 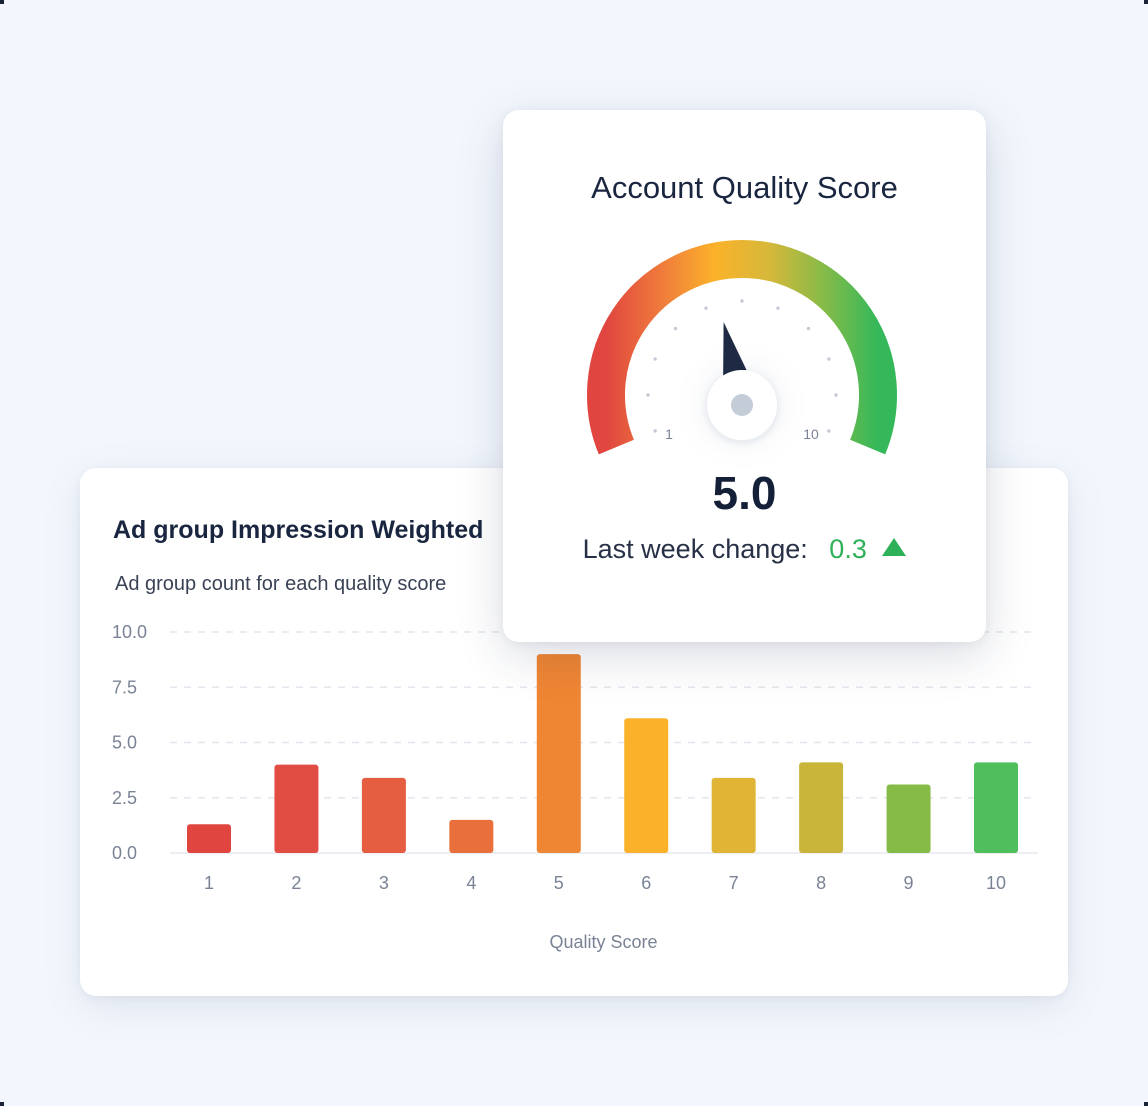 I want to click on quality-gauge: 1 10, so click(x=742, y=358).